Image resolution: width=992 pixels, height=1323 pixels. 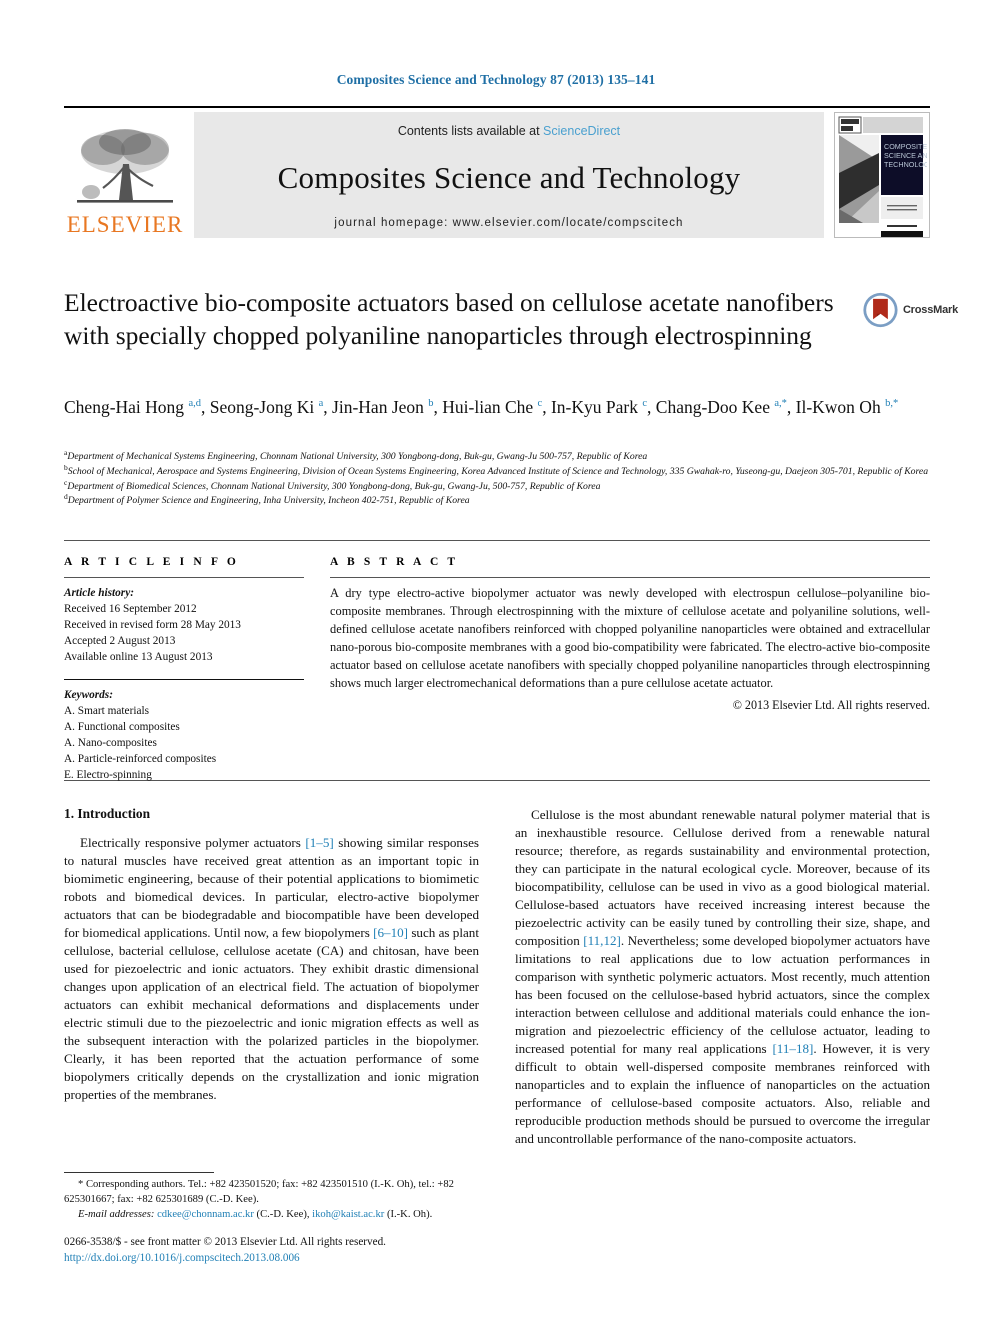 What do you see at coordinates (905, 164) in the screenshot?
I see `svg-text: TECHNOLOGY` at bounding box center [905, 164].